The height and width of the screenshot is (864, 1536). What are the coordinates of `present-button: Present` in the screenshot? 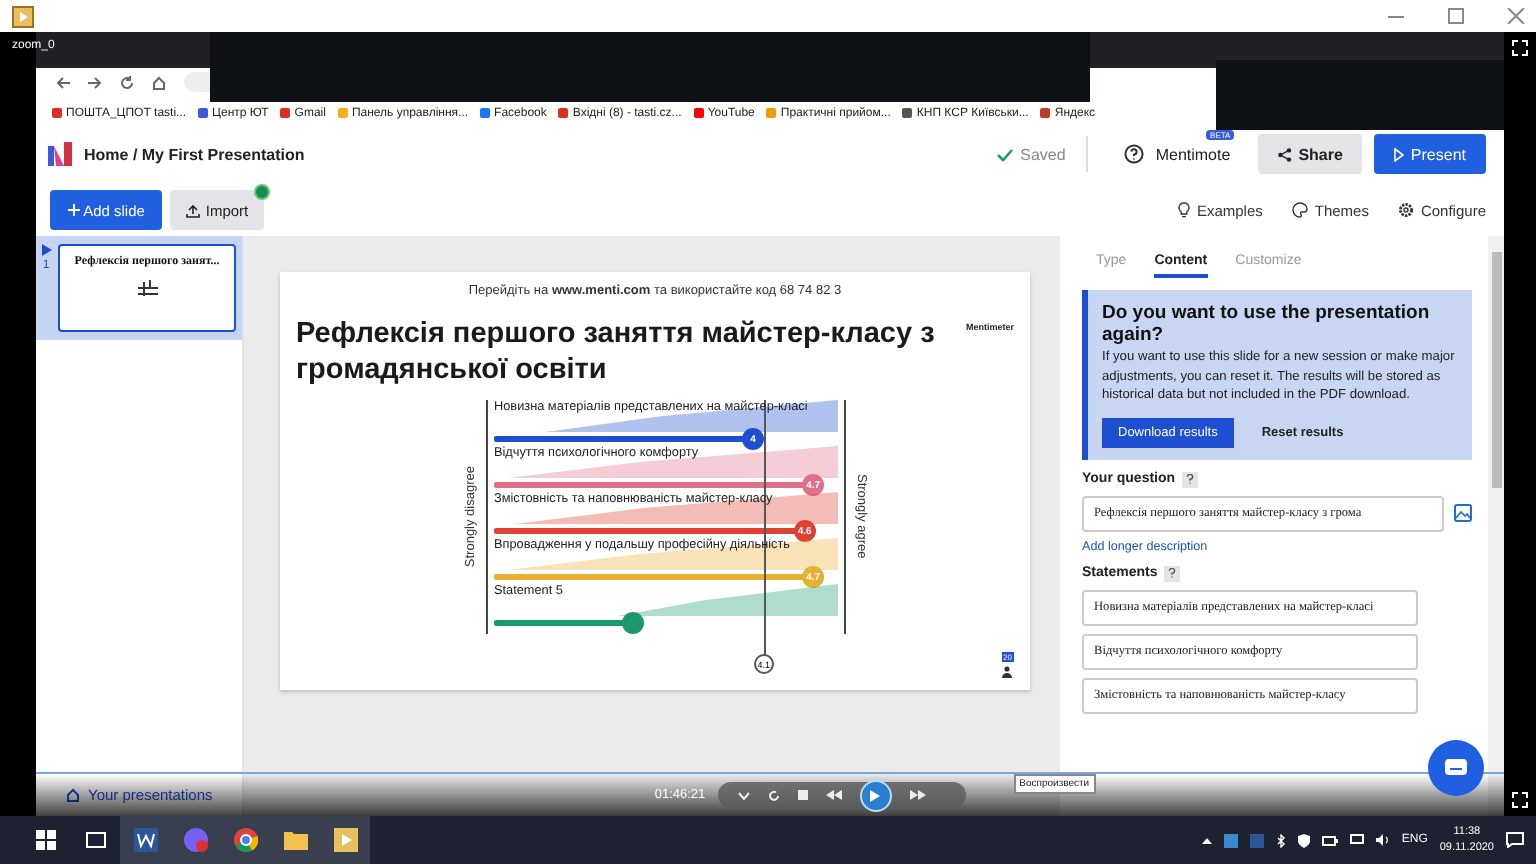 It's located at (1430, 154).